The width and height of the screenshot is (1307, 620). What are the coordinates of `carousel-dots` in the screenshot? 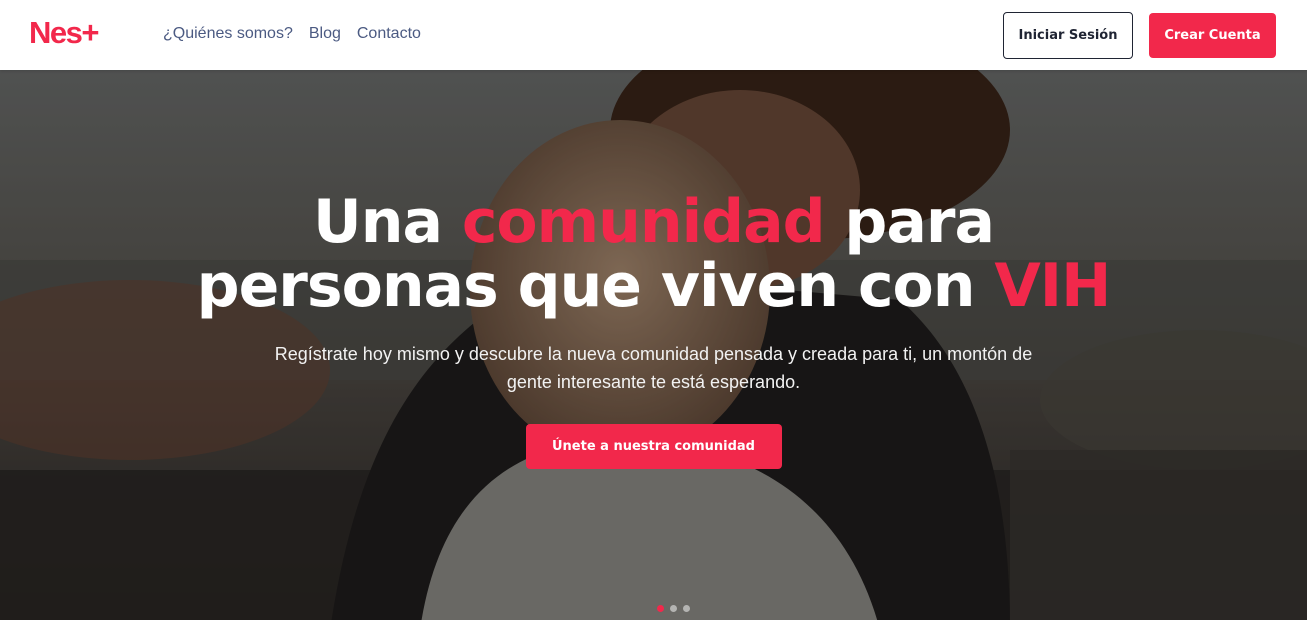 It's located at (673, 608).